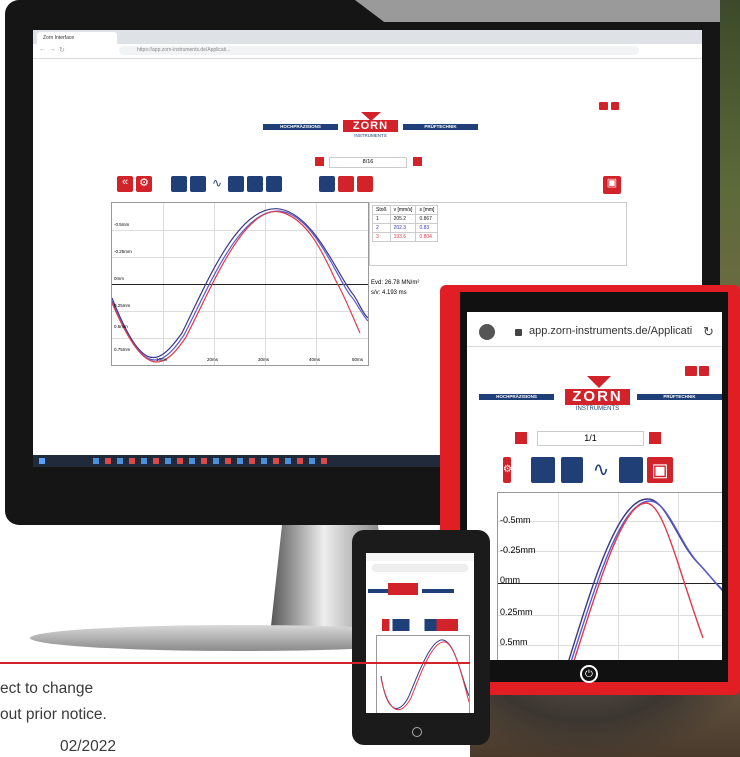 The height and width of the screenshot is (757, 740). I want to click on phone-chart, so click(423, 674).